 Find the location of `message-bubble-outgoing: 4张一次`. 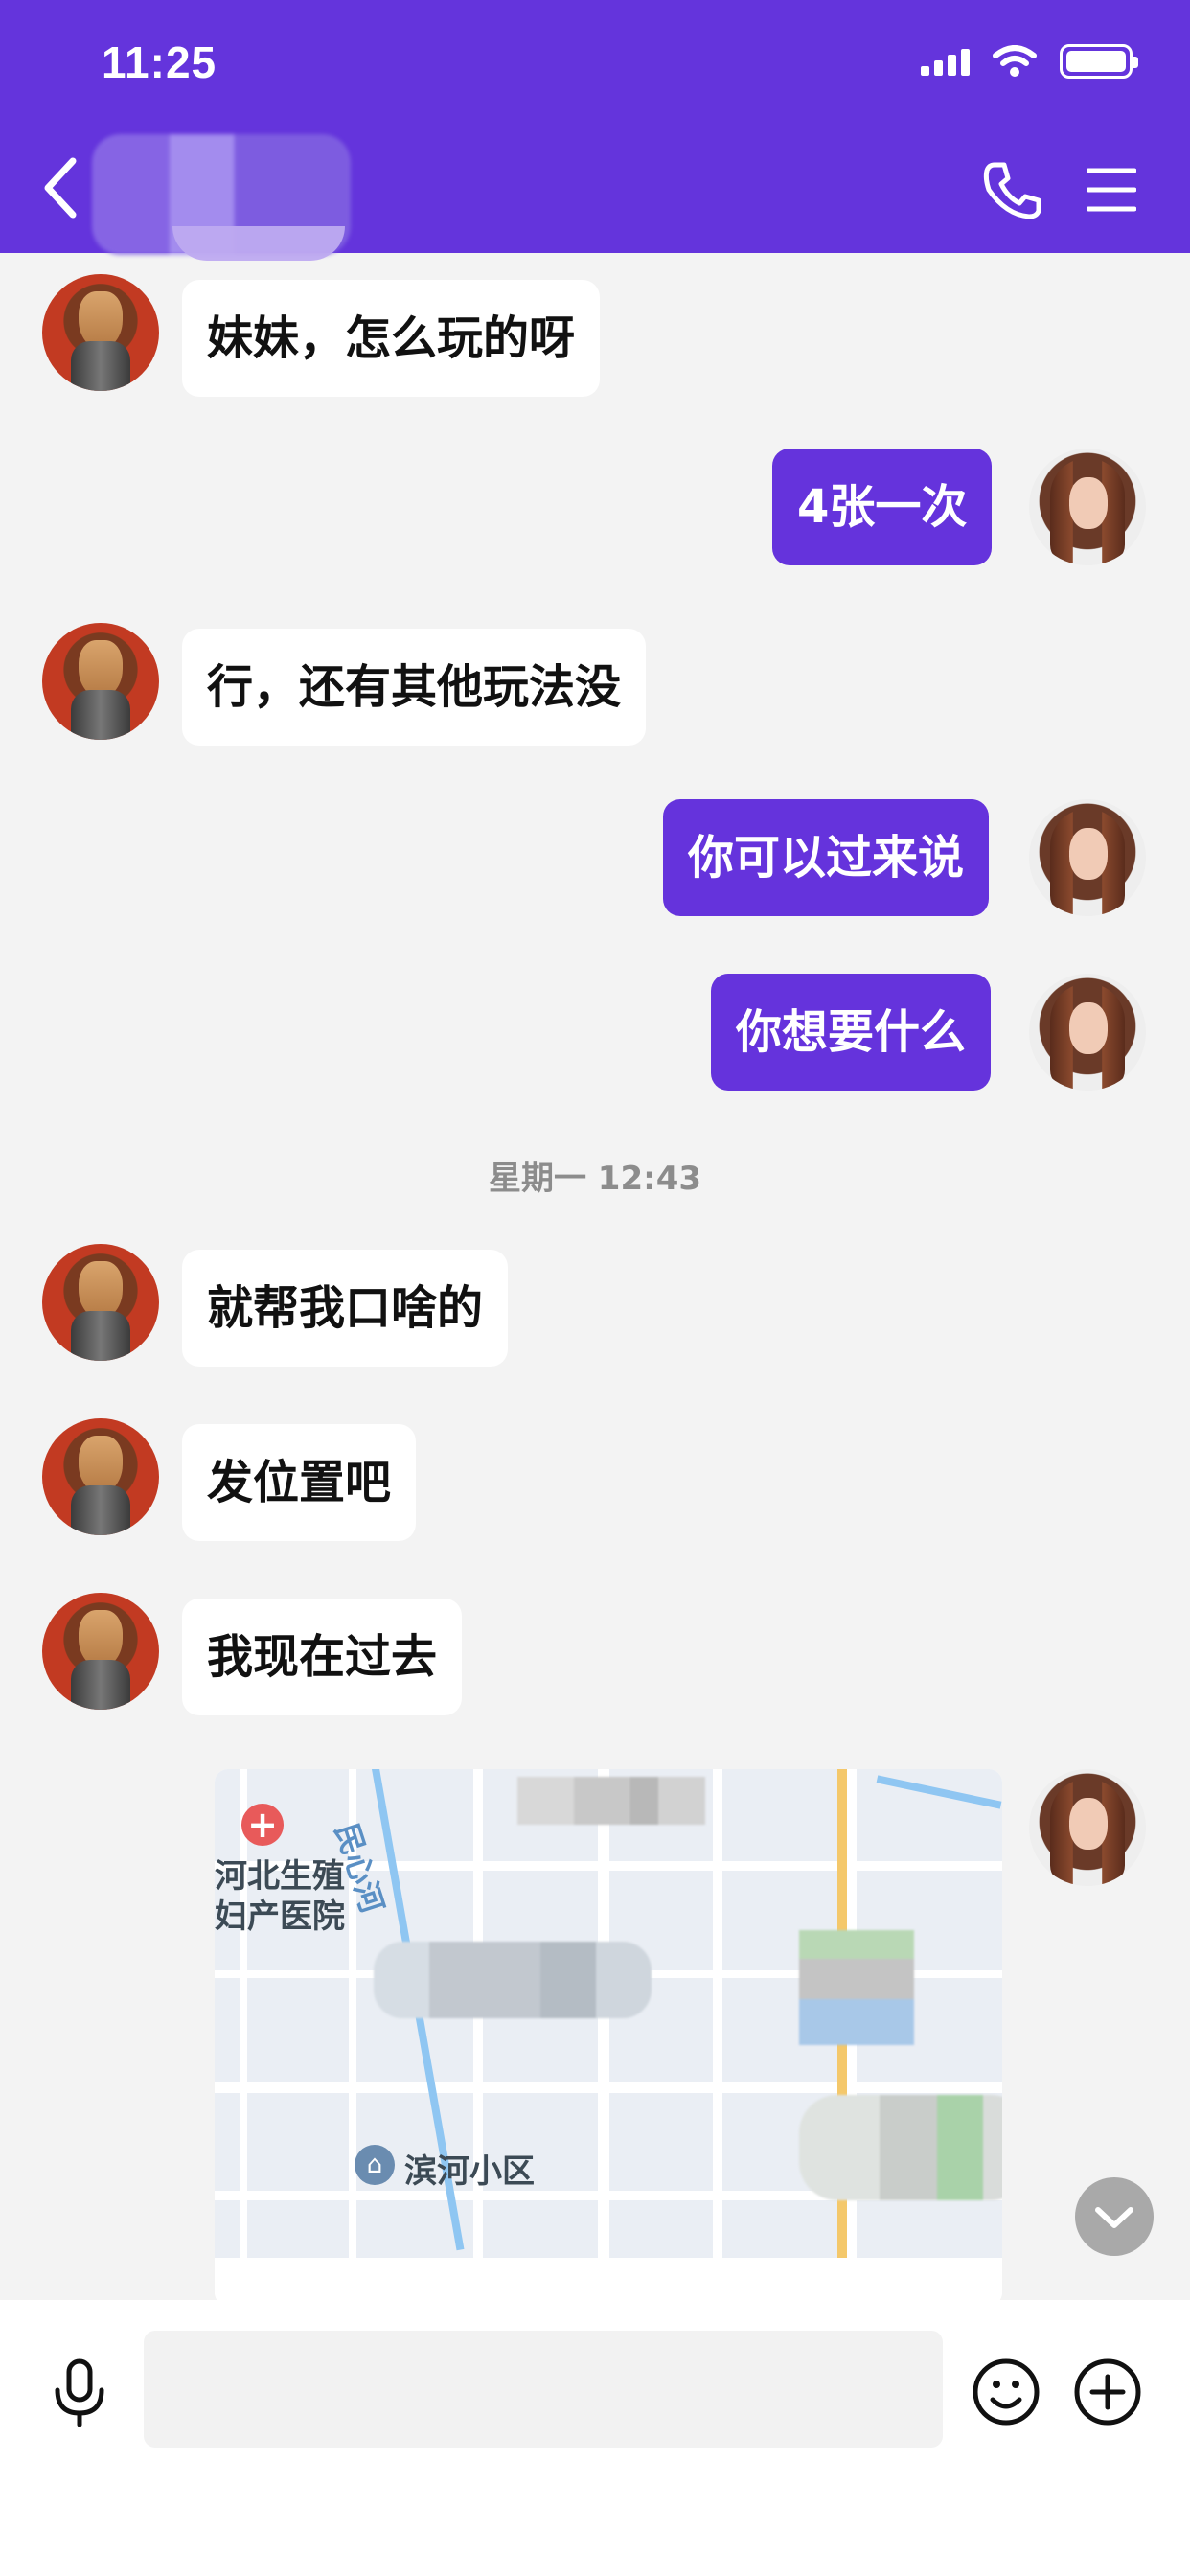

message-bubble-outgoing: 4张一次 is located at coordinates (883, 506).